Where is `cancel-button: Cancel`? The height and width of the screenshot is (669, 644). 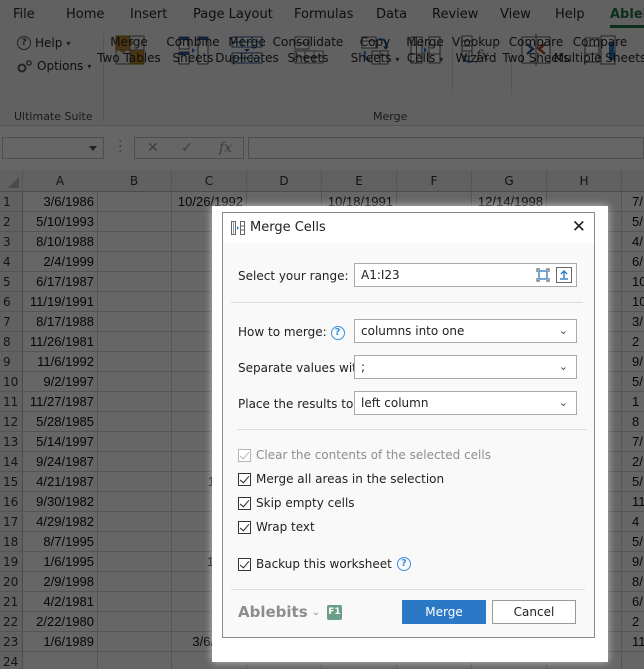
cancel-button: Cancel is located at coordinates (534, 612).